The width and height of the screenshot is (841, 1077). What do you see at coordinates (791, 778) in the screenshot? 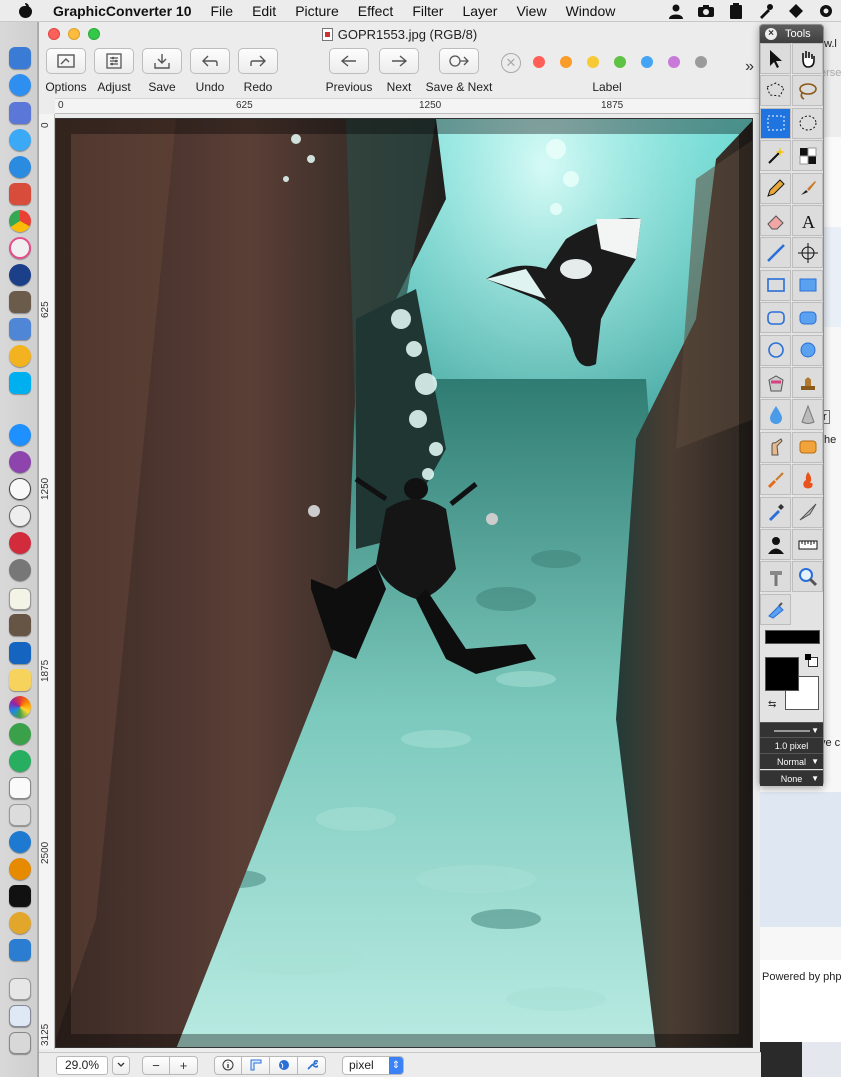
I see `extra-option-select: None ▼` at bounding box center [791, 778].